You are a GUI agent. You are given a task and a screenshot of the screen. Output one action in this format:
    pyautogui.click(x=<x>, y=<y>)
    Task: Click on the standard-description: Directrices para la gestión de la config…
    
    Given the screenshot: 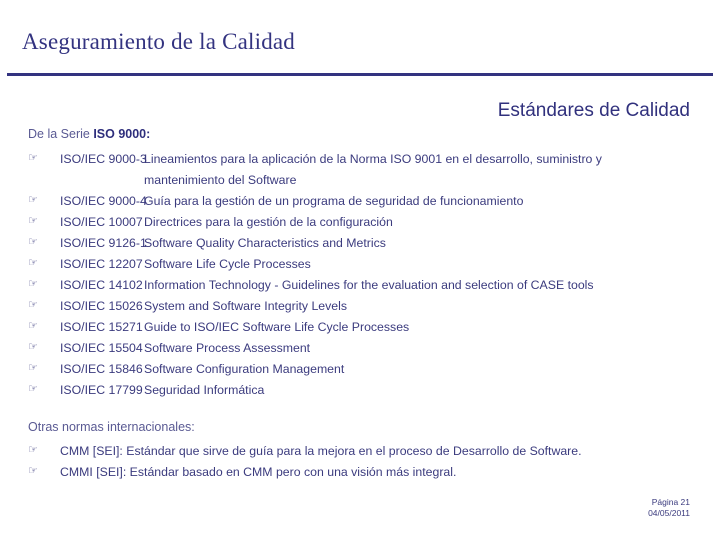 What is the action you would take?
    pyautogui.click(x=268, y=222)
    